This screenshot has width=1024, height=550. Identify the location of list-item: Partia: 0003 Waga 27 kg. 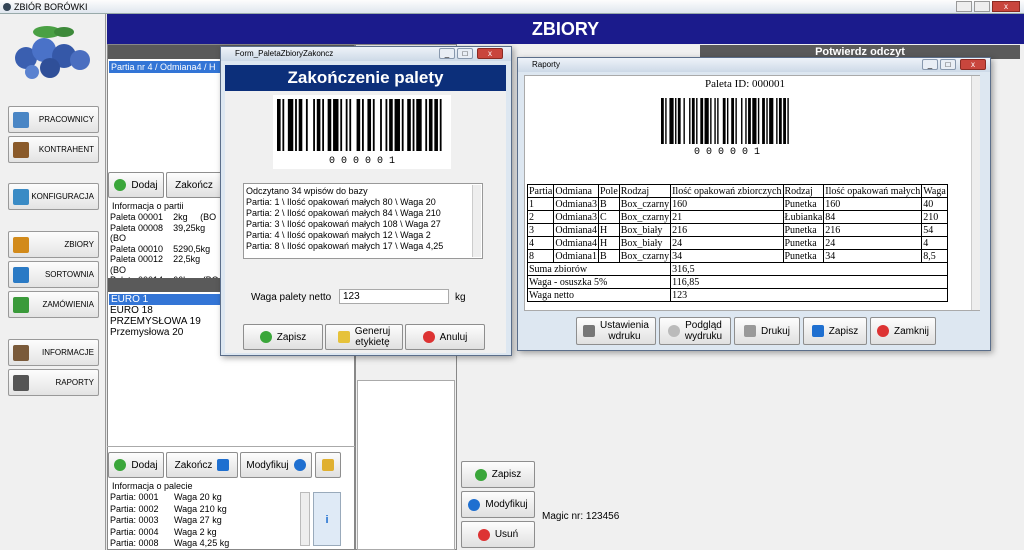
(166, 520).